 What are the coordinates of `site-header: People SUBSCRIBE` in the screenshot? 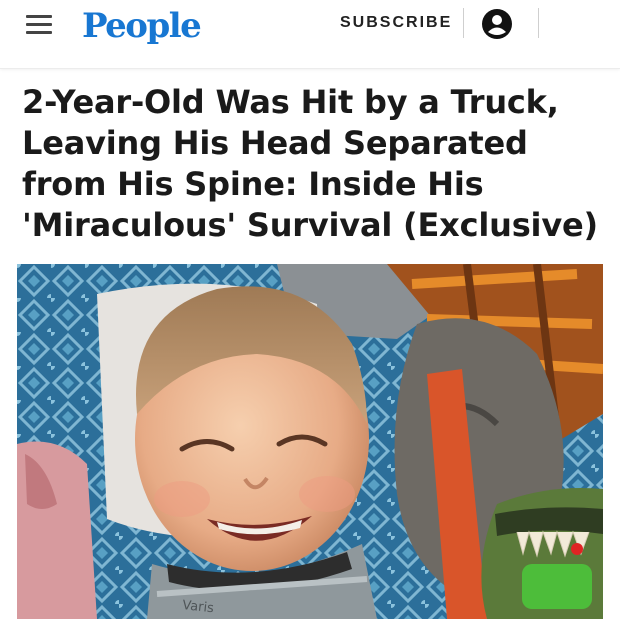 It's located at (310, 34).